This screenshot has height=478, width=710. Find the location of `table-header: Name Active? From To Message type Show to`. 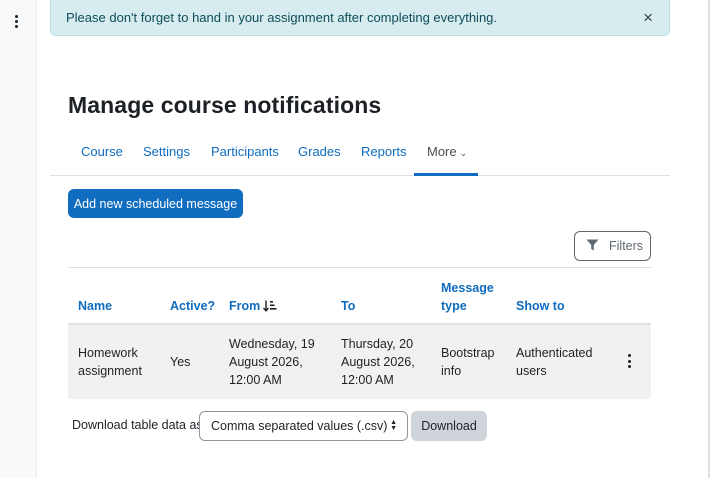

table-header: Name Active? From To Message type Show to is located at coordinates (359, 296).